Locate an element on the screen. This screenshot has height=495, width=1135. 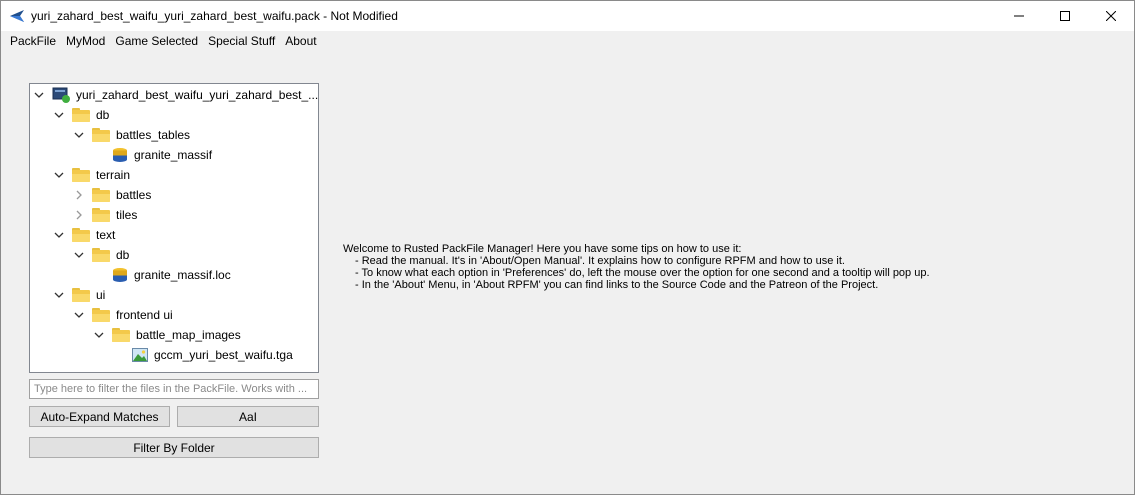
tree-item-folder: battles_tables is located at coordinates (131, 135).